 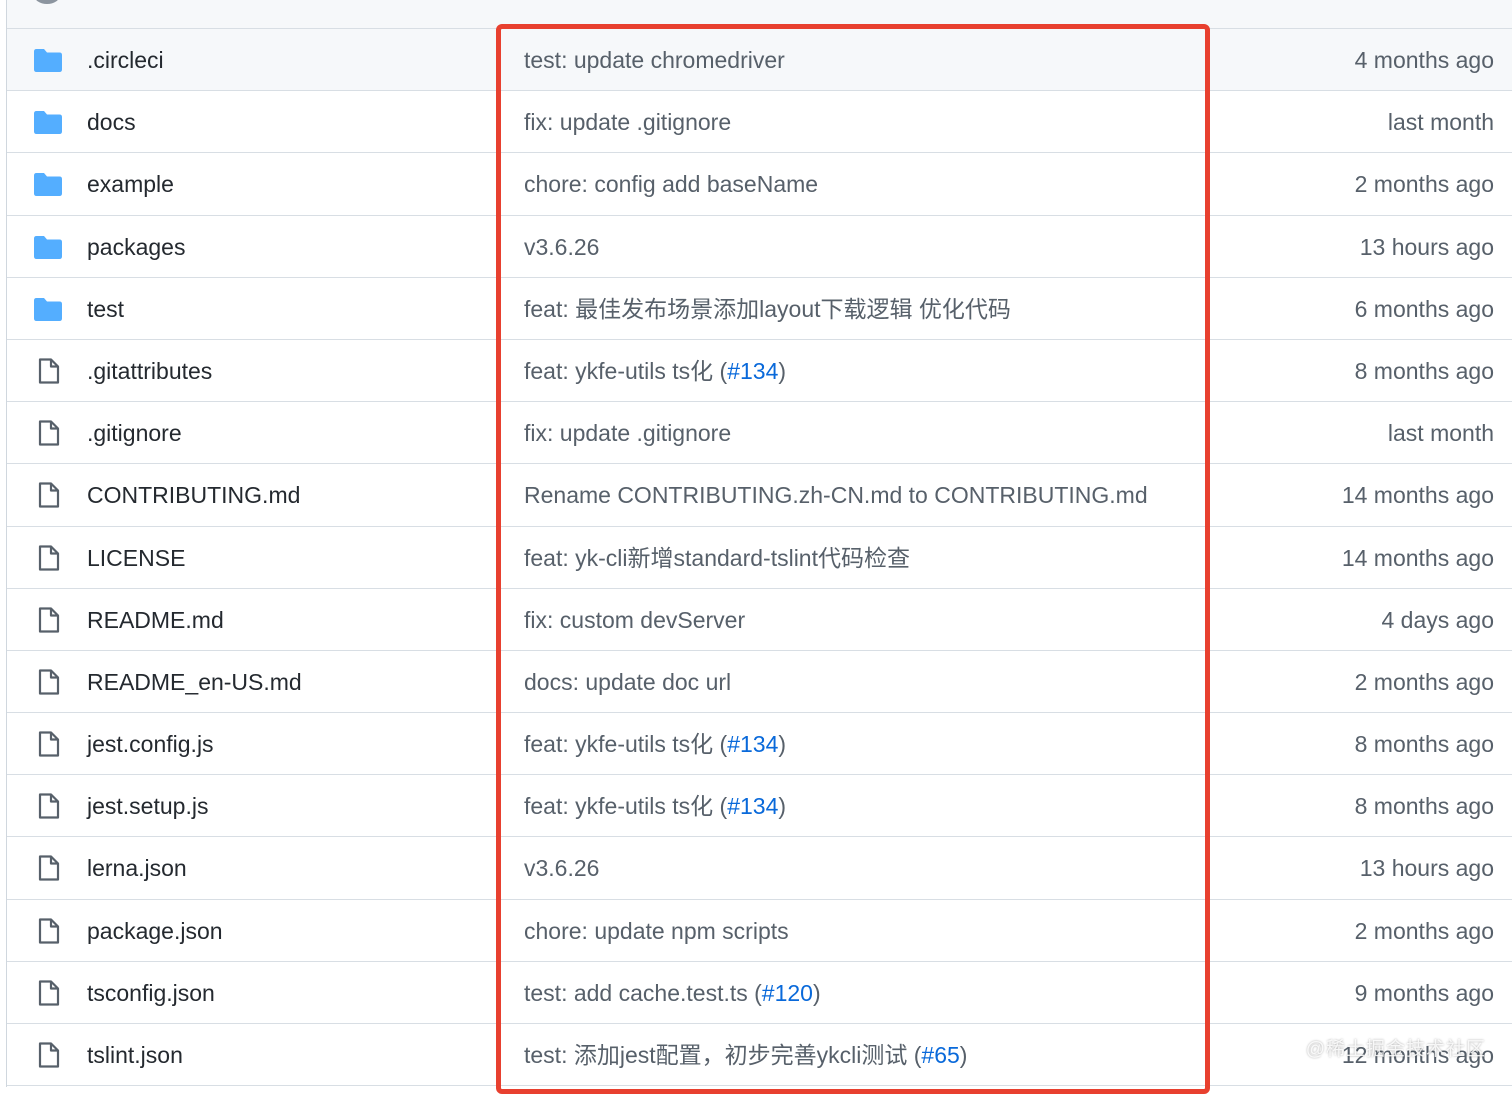 I want to click on file-row: packages v3.6.26 13 hours ago, so click(x=759, y=246).